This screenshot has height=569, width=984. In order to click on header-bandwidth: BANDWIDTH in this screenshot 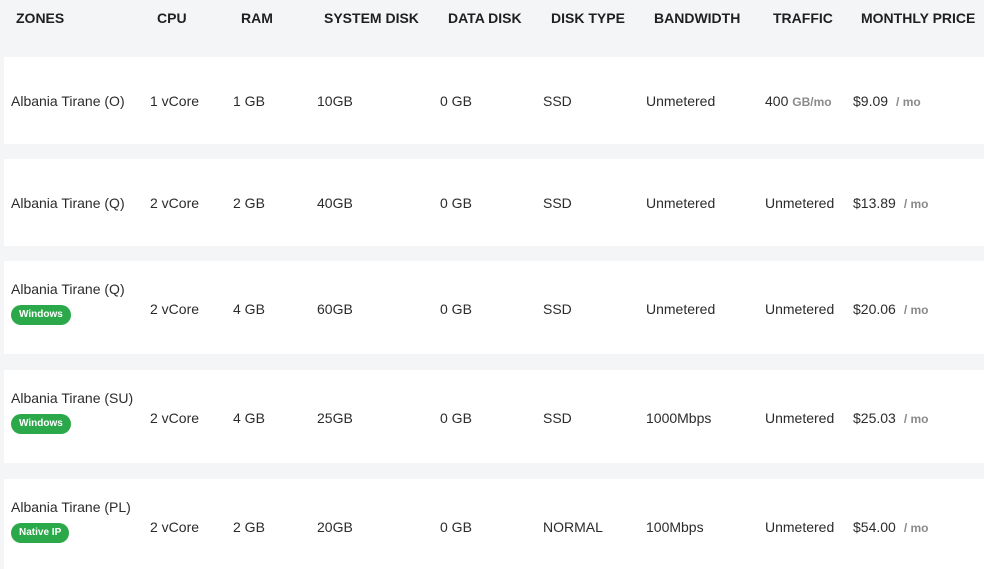, I will do `click(697, 18)`.